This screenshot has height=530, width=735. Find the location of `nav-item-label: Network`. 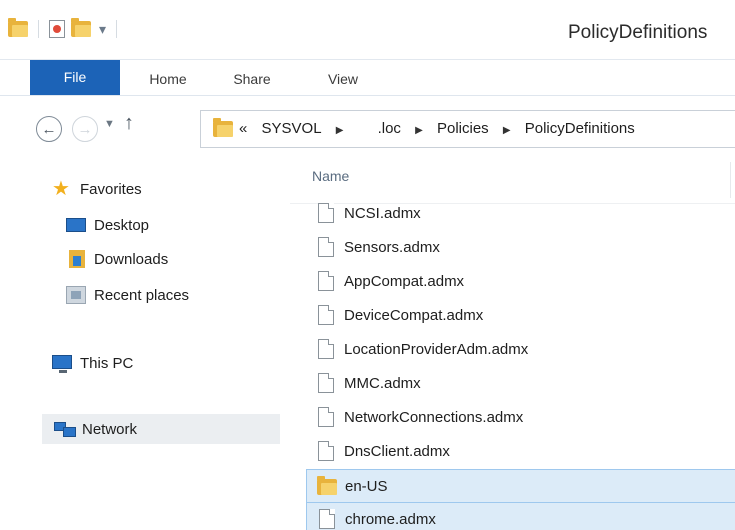

nav-item-label: Network is located at coordinates (110, 429).